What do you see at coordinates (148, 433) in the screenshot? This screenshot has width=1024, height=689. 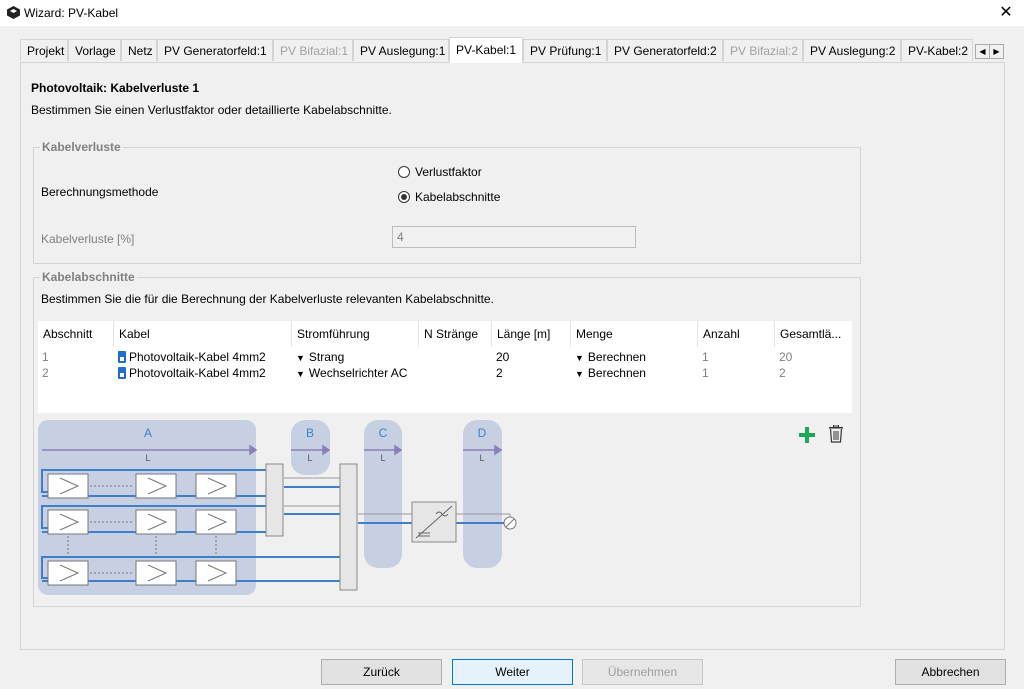 I see `zone-label-a: A` at bounding box center [148, 433].